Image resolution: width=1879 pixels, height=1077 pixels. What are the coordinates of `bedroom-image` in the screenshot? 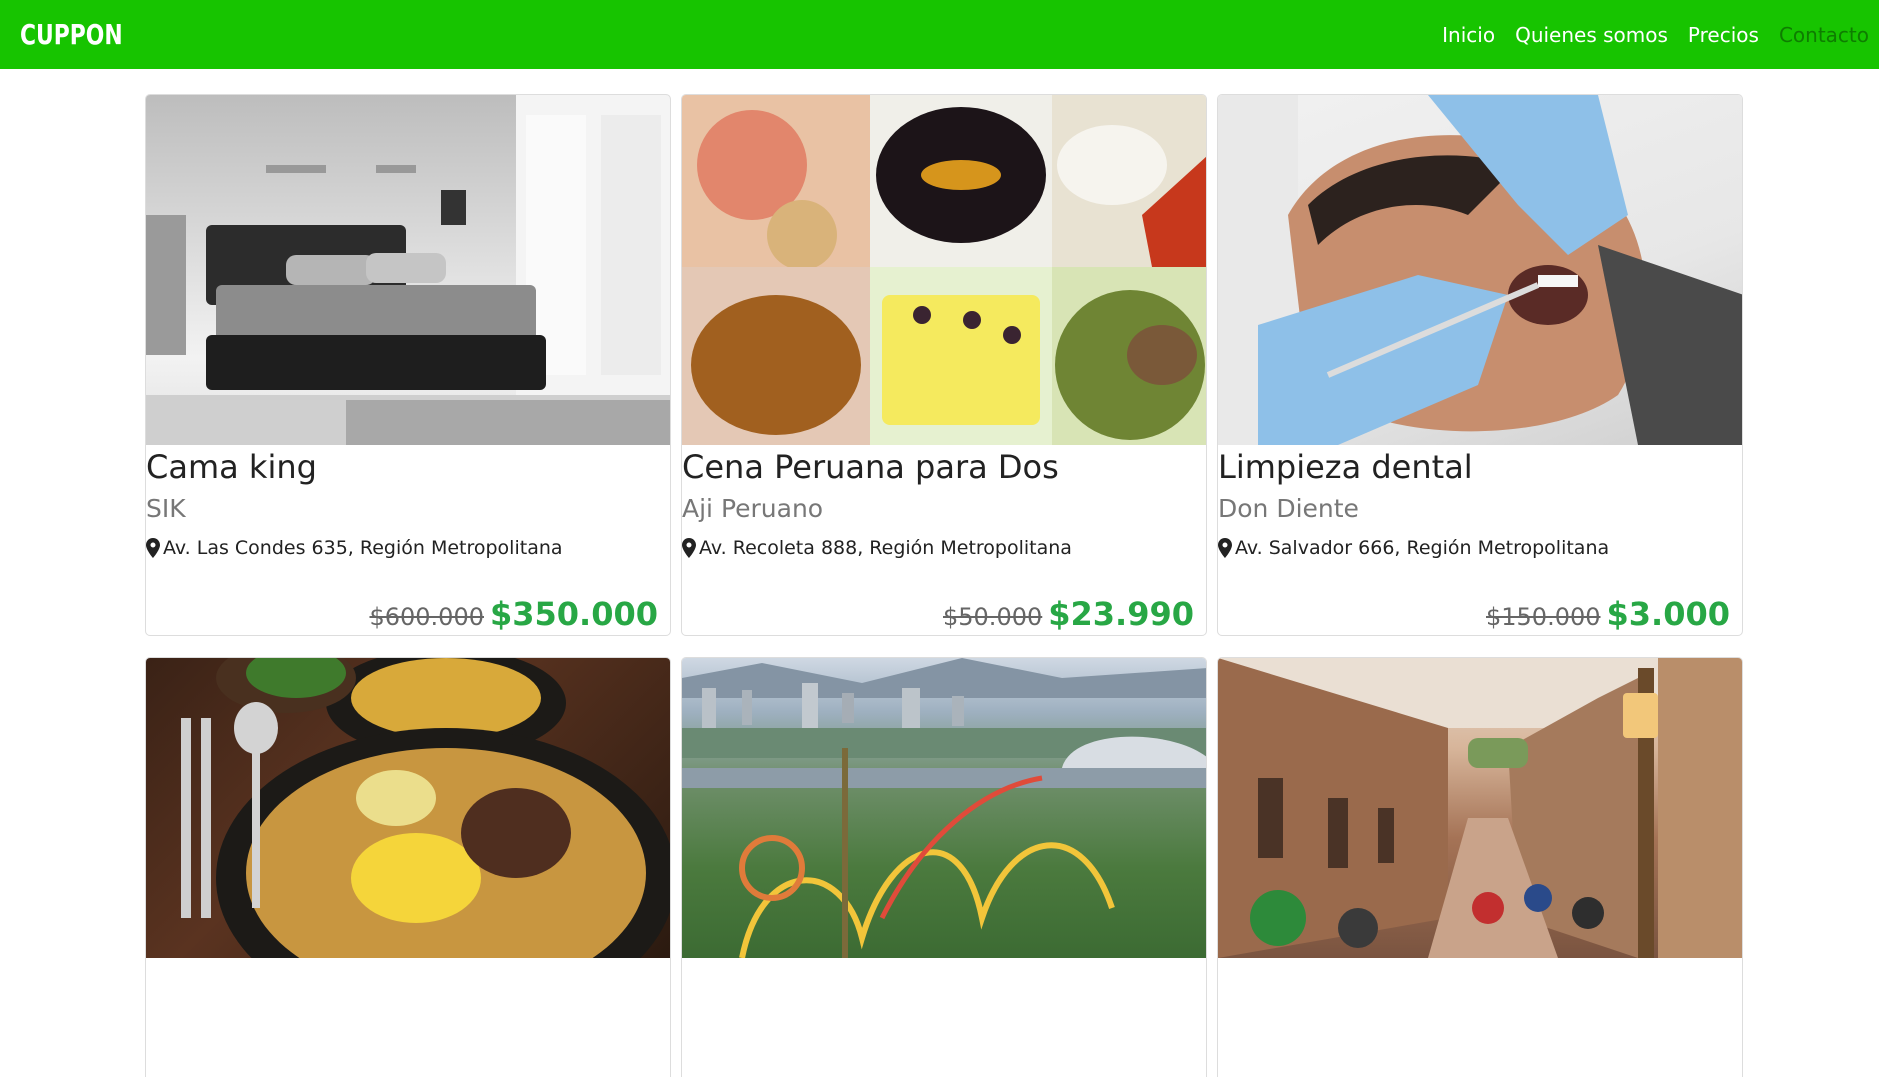 It's located at (408, 270).